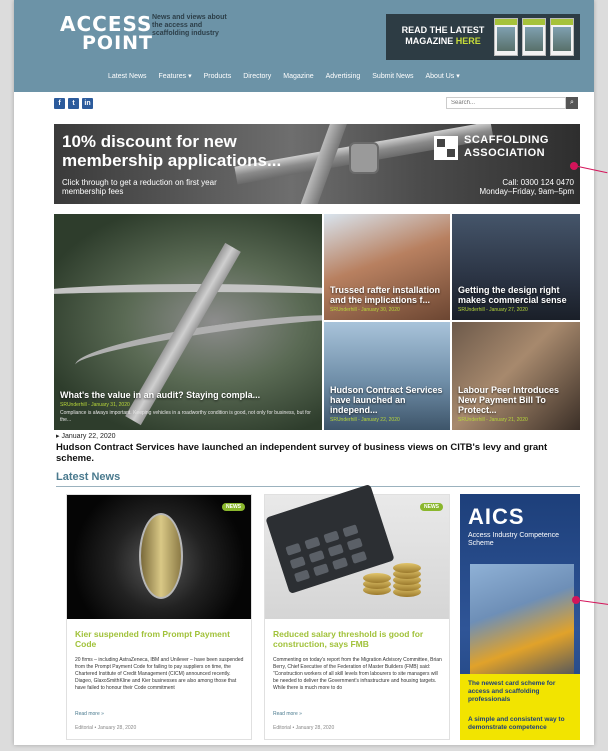  Describe the element at coordinates (506, 103) in the screenshot. I see `search-input` at that location.